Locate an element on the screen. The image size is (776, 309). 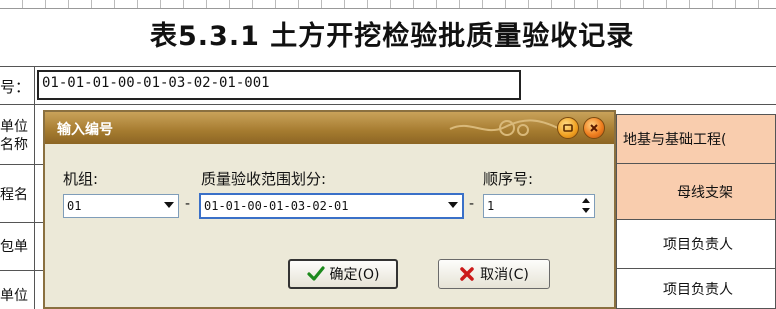
titlebar-ornament is located at coordinates (505, 127).